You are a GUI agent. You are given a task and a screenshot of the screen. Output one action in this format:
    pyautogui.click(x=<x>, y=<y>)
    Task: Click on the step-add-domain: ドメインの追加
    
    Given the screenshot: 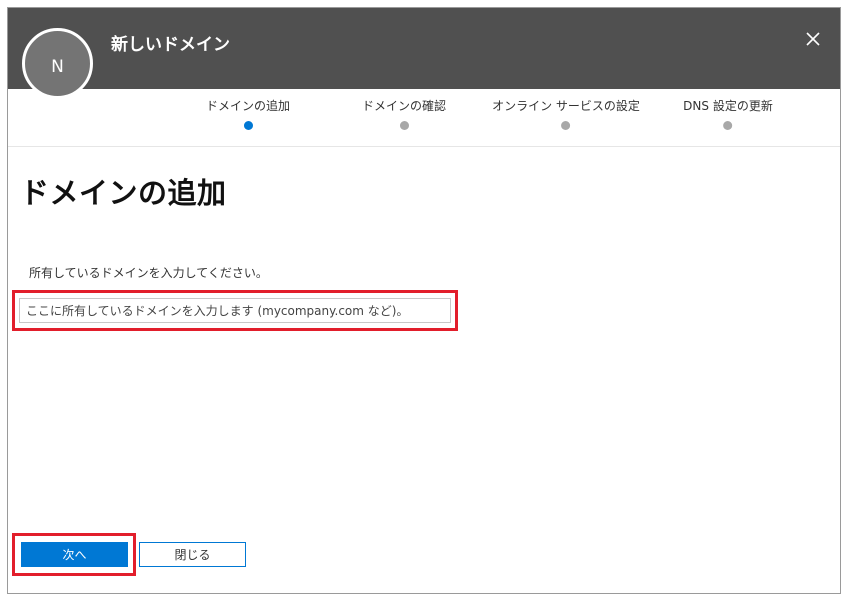 What is the action you would take?
    pyautogui.click(x=248, y=114)
    